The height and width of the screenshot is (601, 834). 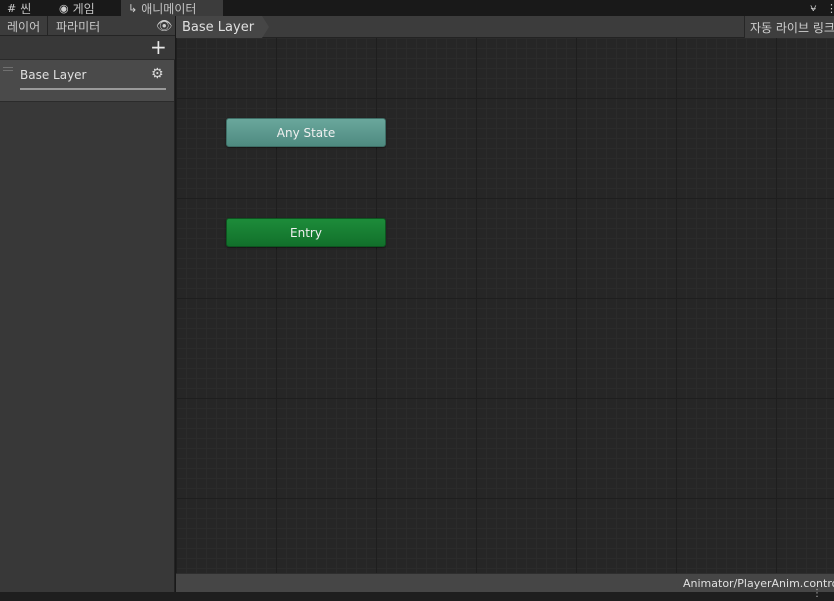 I want to click on layer-item-base-layer: Base Layer ⚙, so click(x=87, y=81).